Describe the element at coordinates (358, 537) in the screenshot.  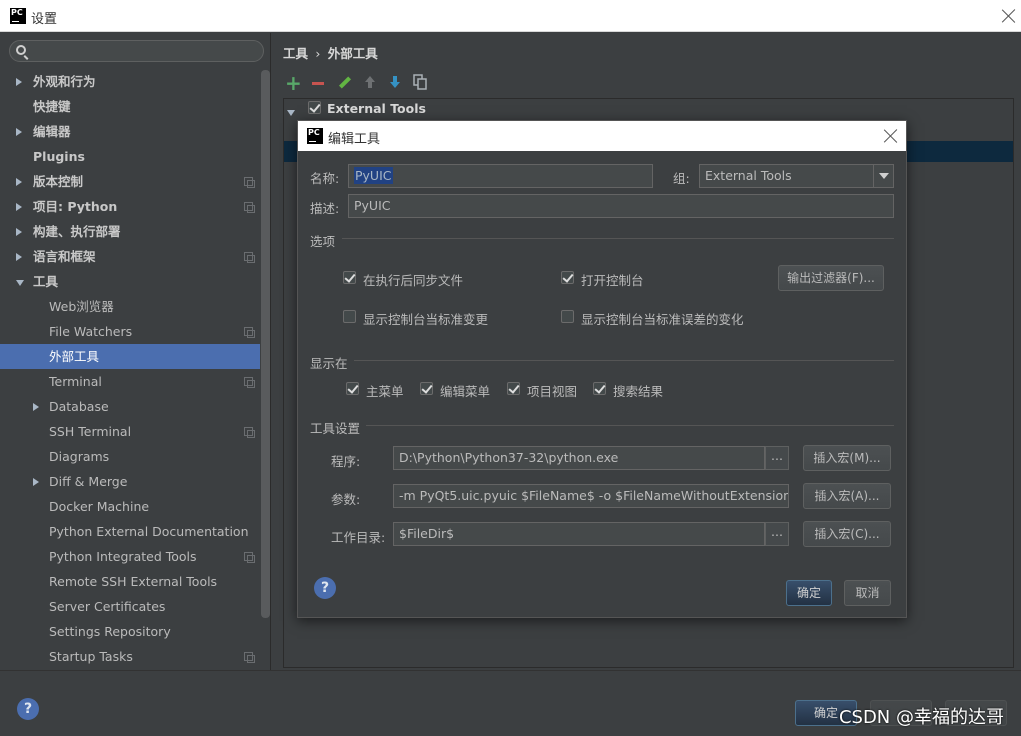
I see `working-dir-label: 工作目录:` at that location.